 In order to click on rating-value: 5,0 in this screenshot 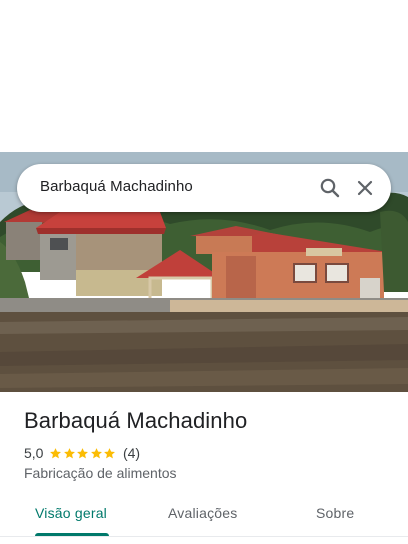, I will do `click(34, 453)`.